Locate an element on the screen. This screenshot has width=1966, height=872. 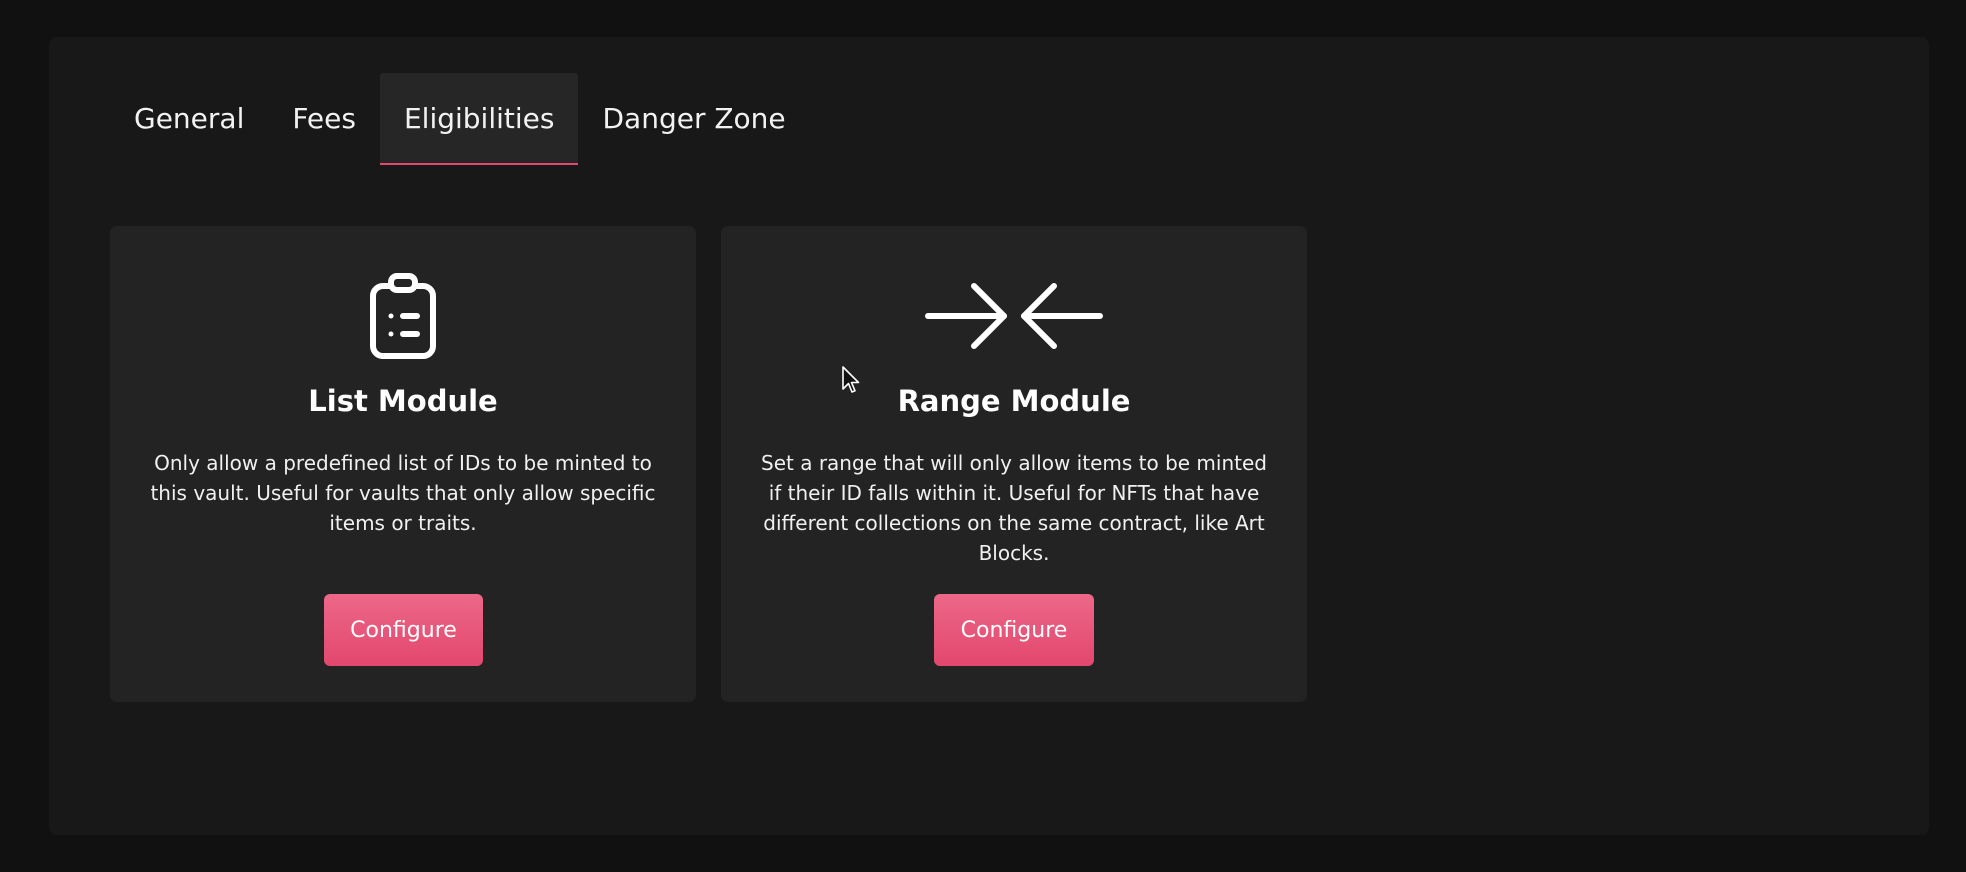
list-module-title: List Module is located at coordinates (403, 401).